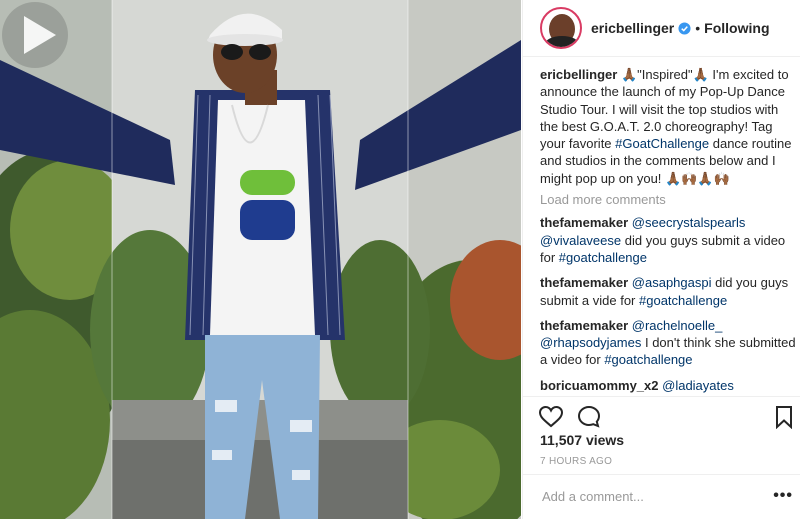 The height and width of the screenshot is (520, 800). What do you see at coordinates (672, 282) in the screenshot?
I see `comment-mention: @asaphgaspi` at bounding box center [672, 282].